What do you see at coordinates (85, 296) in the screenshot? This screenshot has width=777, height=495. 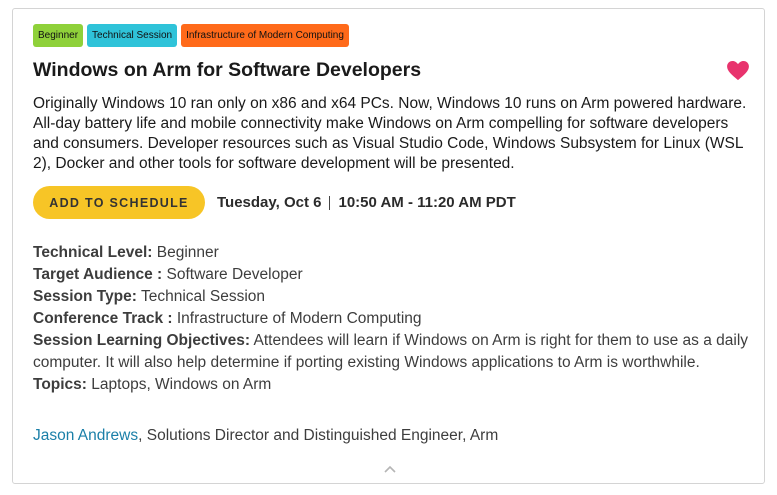 I see `detail-label: Session Type:` at bounding box center [85, 296].